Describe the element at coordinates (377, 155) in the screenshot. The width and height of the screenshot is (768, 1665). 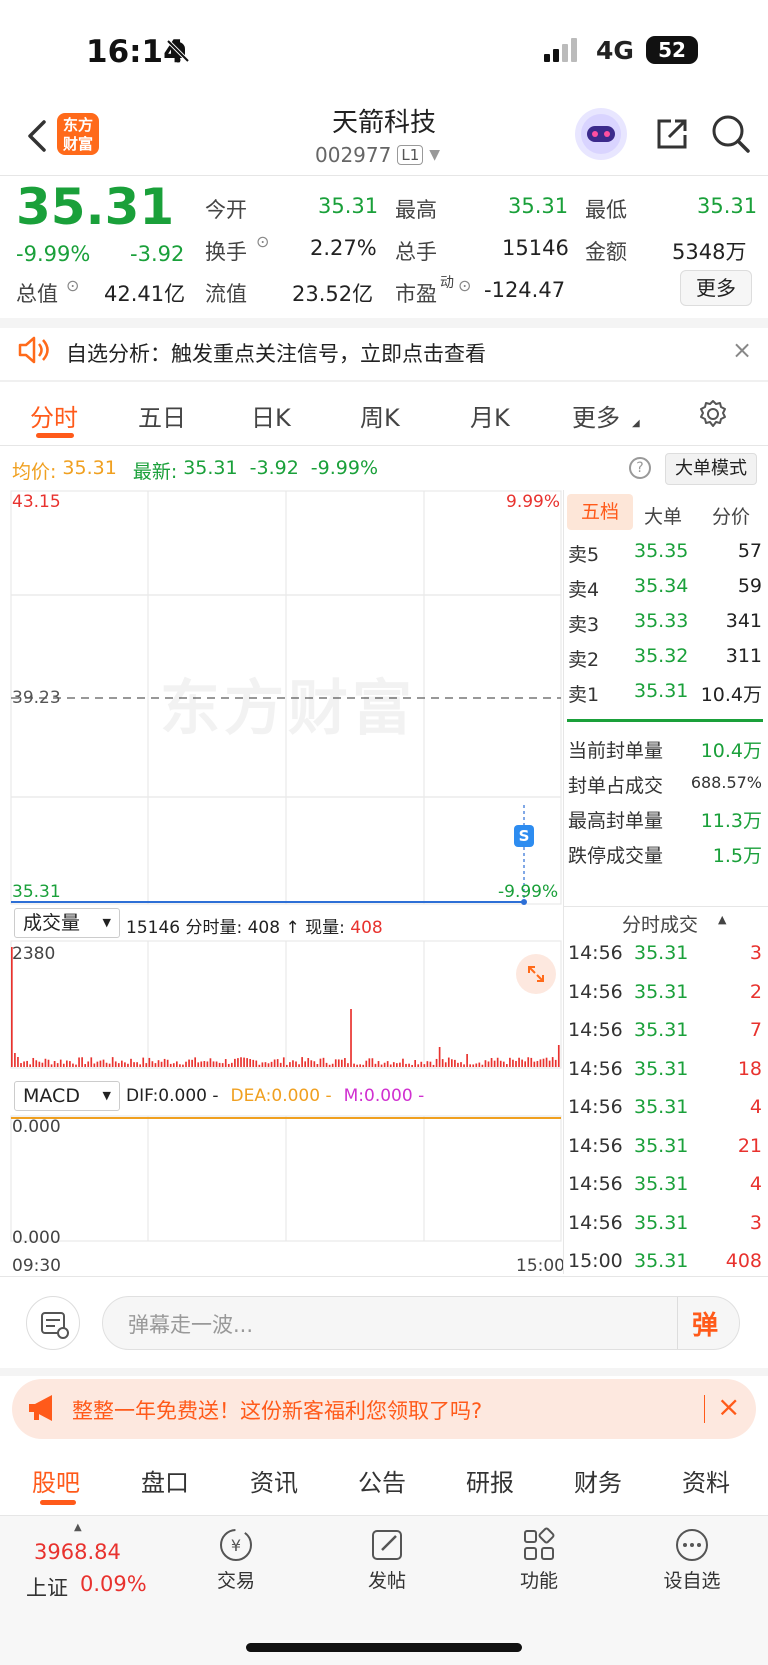
I see `stock-code-row: 002977 L1 ▼` at that location.